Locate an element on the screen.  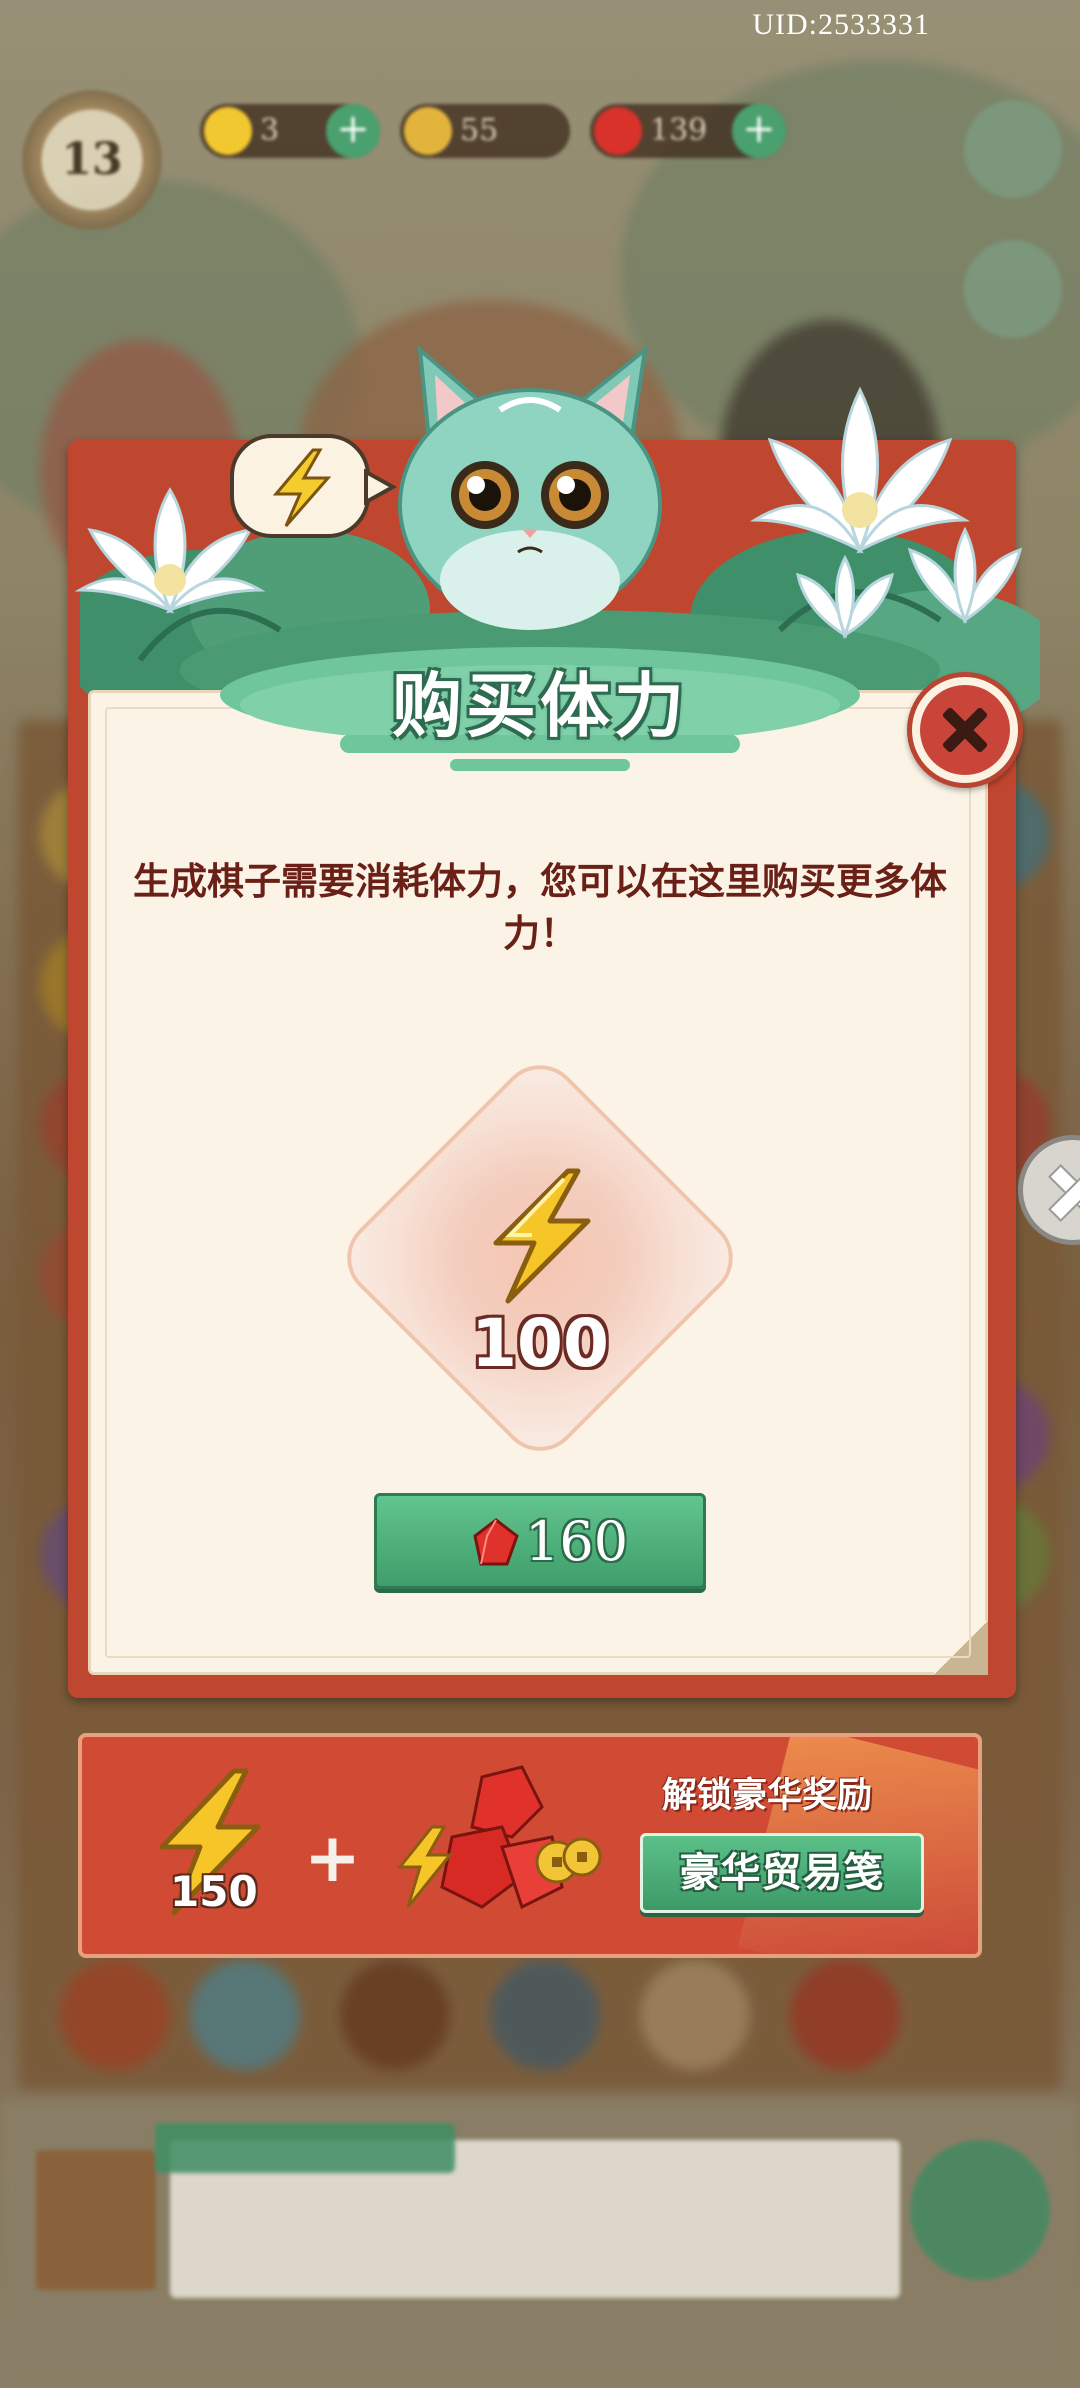
event-button is located at coordinates (1013, 289).